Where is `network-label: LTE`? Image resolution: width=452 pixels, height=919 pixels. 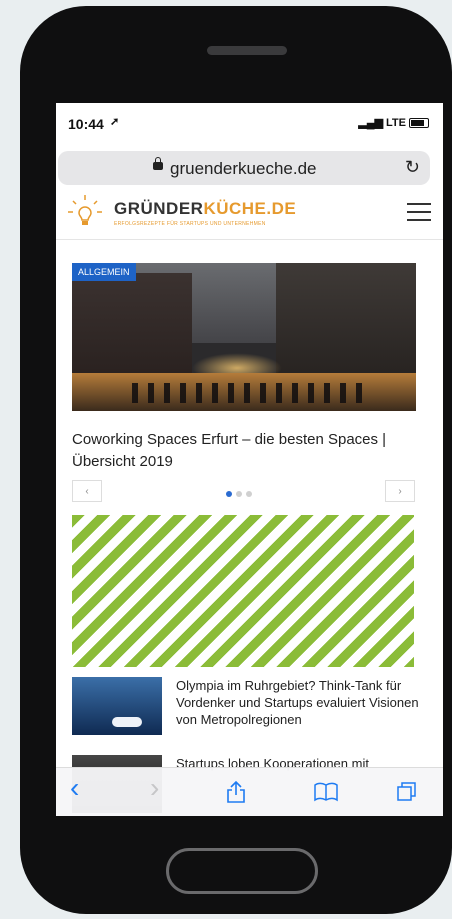
network-label: LTE is located at coordinates (396, 122).